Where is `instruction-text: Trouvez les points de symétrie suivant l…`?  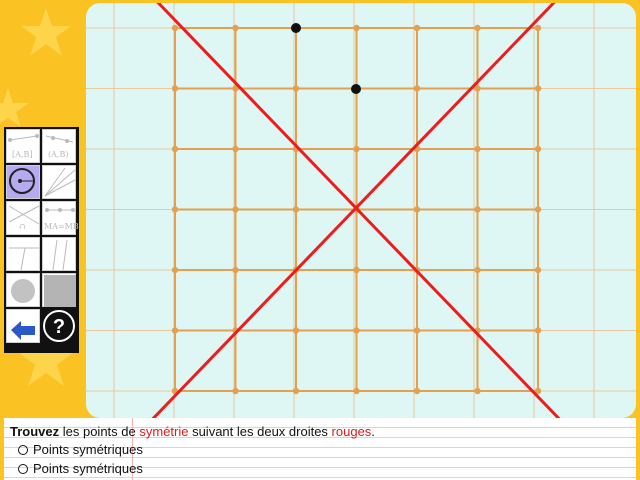
instruction-text: Trouvez les points de symétrie suivant l… is located at coordinates (192, 431).